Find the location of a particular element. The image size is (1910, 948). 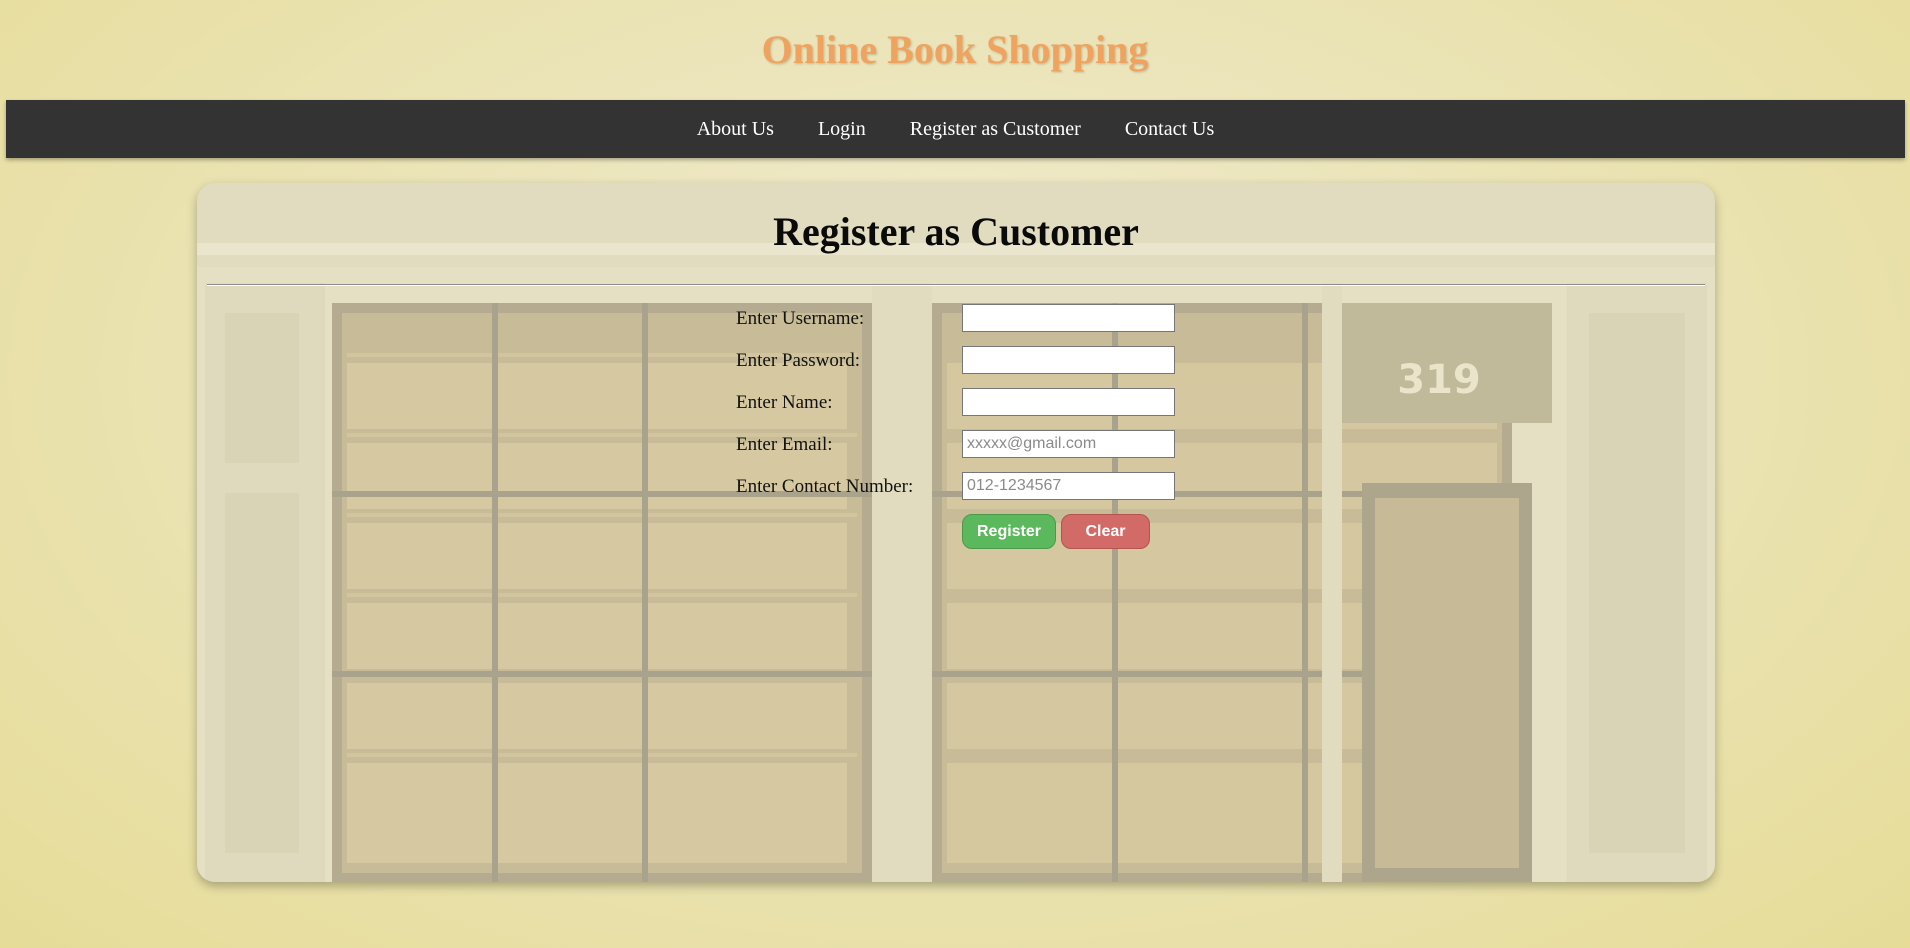

password-input is located at coordinates (1068, 360).